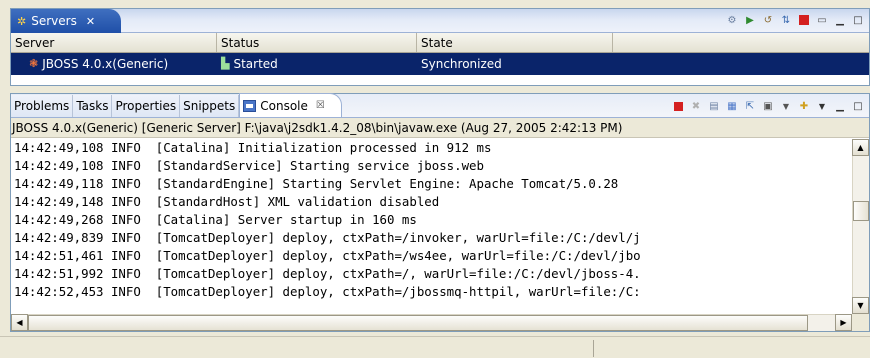 The width and height of the screenshot is (870, 358). What do you see at coordinates (317, 42) in the screenshot?
I see `column-header-status: Status` at bounding box center [317, 42].